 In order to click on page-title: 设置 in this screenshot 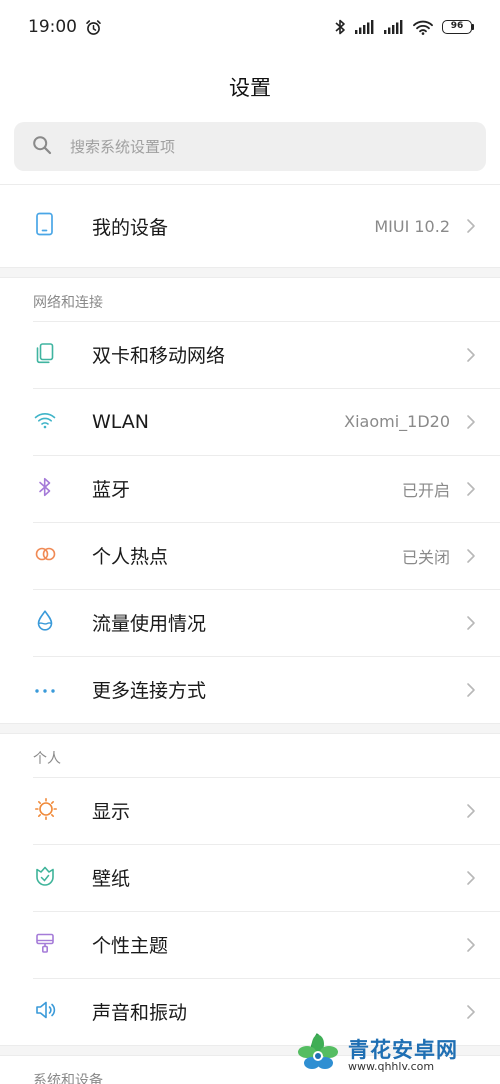, I will do `click(250, 88)`.